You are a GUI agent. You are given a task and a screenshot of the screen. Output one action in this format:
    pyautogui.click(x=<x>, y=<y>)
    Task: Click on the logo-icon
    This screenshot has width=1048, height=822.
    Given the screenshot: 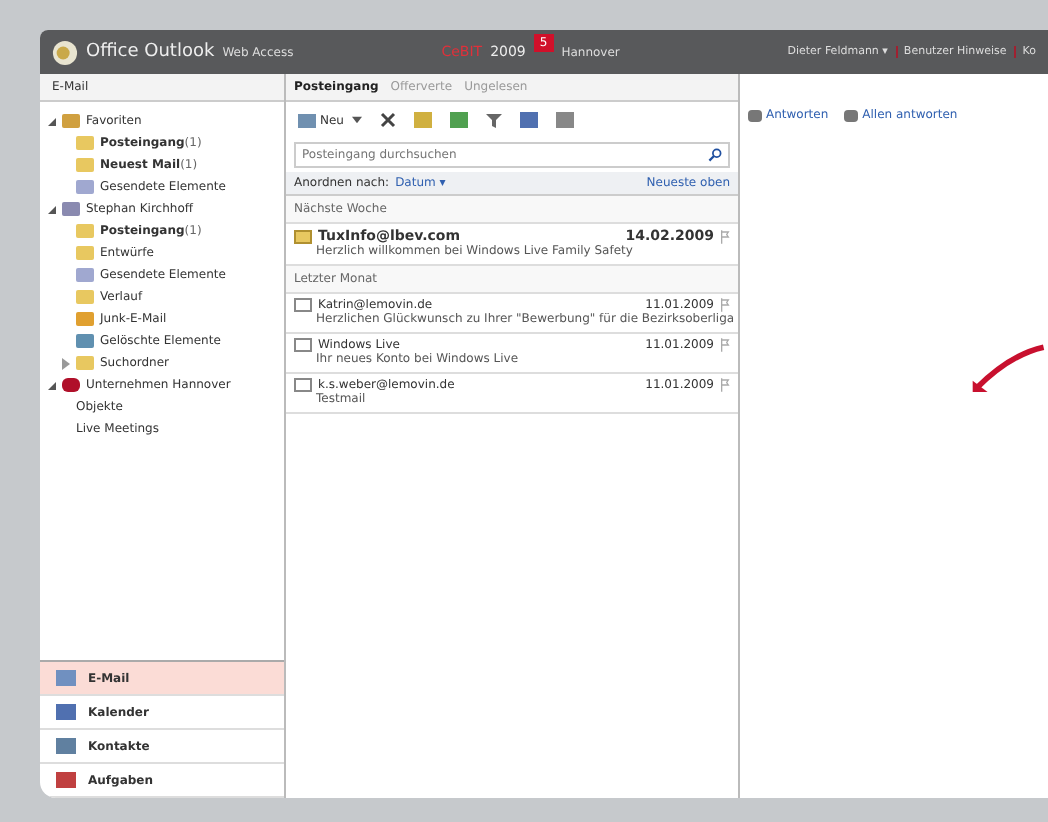 What is the action you would take?
    pyautogui.click(x=65, y=52)
    